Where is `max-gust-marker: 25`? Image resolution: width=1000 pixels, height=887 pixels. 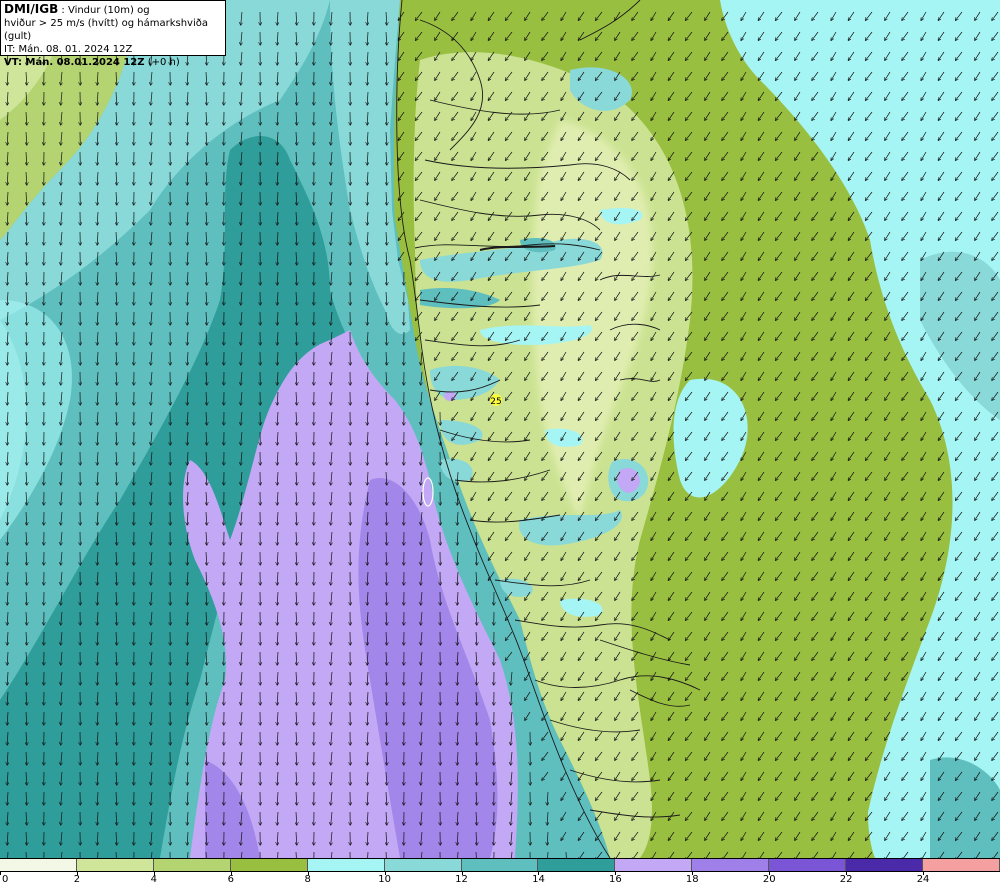
max-gust-marker: 25 is located at coordinates (496, 400).